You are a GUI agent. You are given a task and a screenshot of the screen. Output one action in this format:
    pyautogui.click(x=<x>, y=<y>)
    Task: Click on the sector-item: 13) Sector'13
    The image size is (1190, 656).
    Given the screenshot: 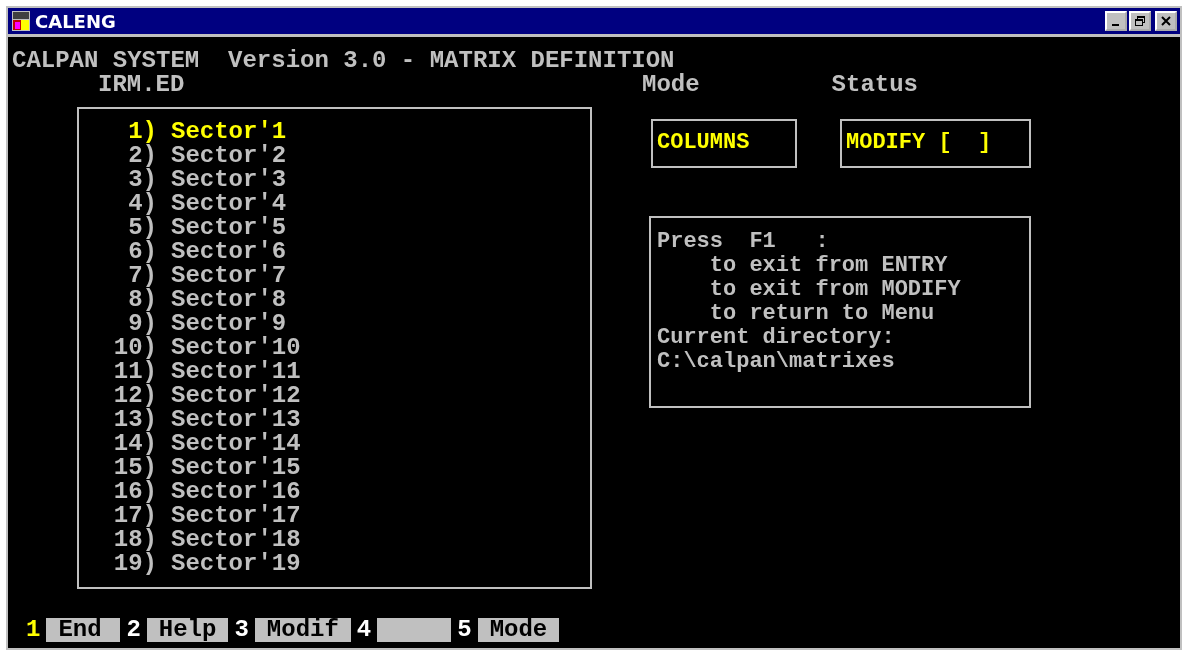 What is the action you would take?
    pyautogui.click(x=334, y=420)
    